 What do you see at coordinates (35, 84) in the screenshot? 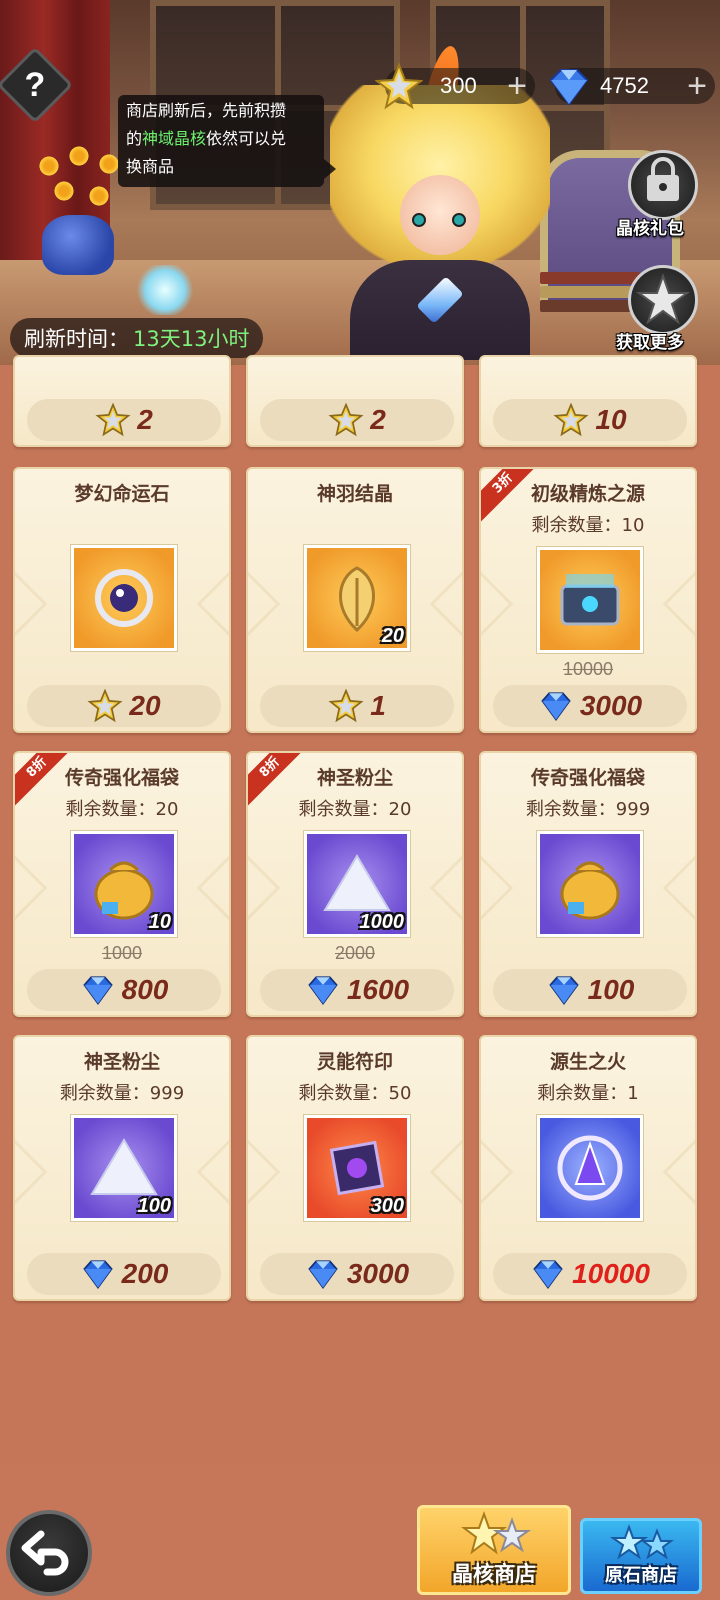
I see `question-icon: ?` at bounding box center [35, 84].